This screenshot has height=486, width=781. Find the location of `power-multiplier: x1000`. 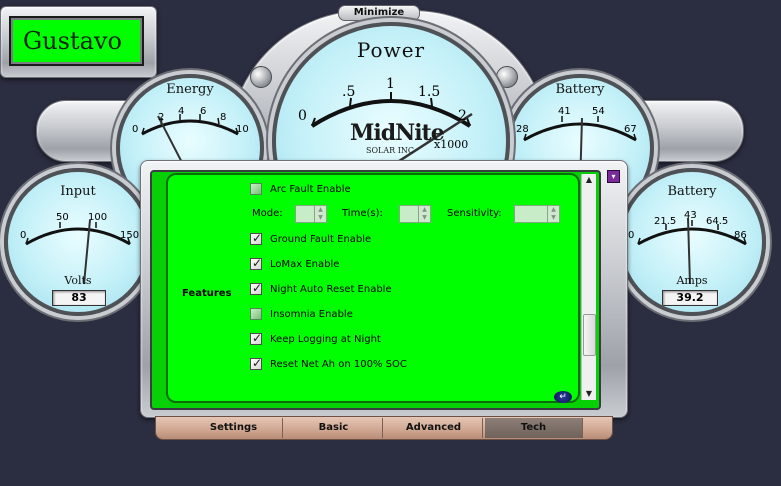

power-multiplier: x1000 is located at coordinates (451, 144).